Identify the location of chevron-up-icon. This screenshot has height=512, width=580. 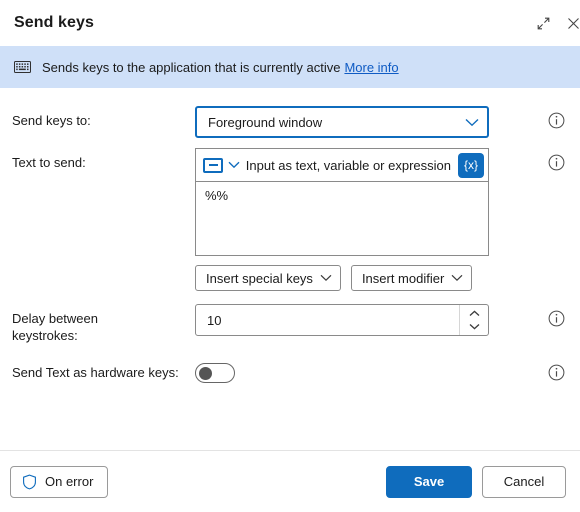
(474, 313).